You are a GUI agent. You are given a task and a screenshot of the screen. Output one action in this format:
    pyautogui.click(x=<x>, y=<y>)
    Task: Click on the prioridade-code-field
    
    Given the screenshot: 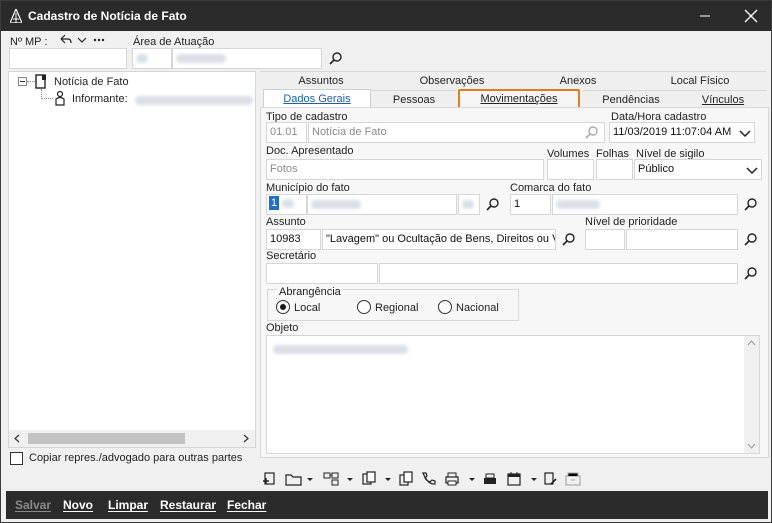 What is the action you would take?
    pyautogui.click(x=605, y=239)
    